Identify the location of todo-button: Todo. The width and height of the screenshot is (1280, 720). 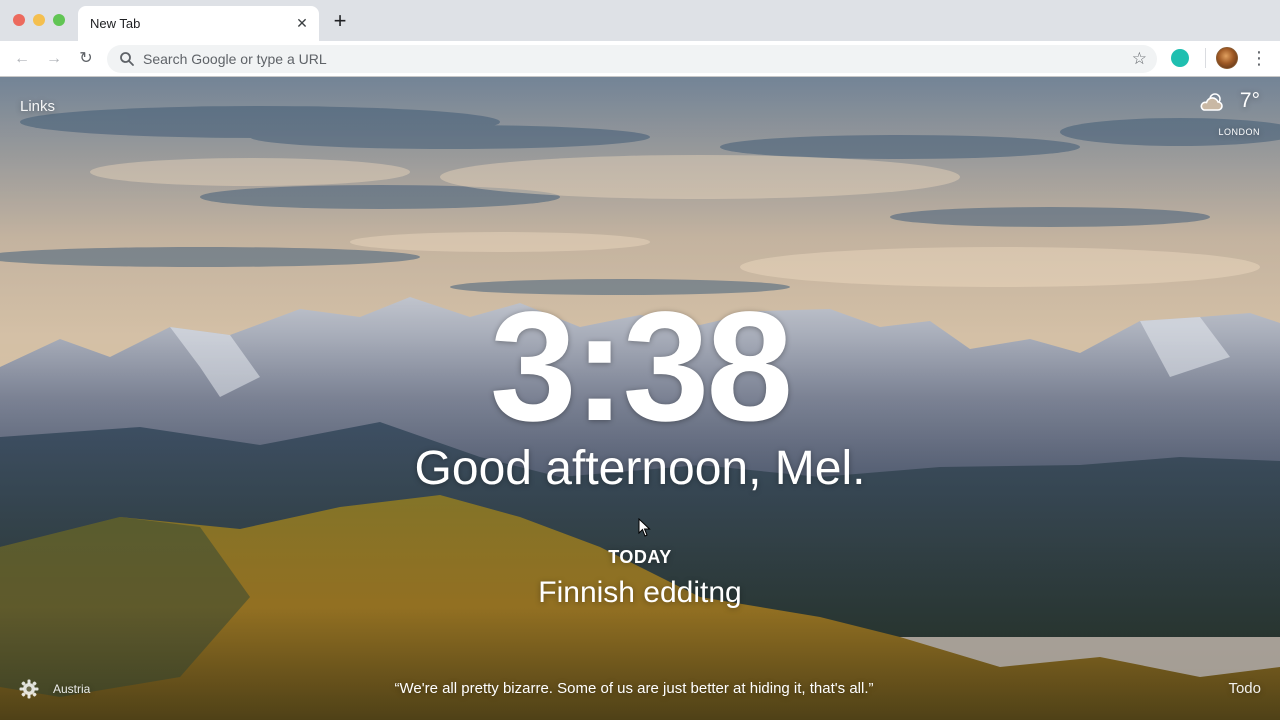
(1244, 688).